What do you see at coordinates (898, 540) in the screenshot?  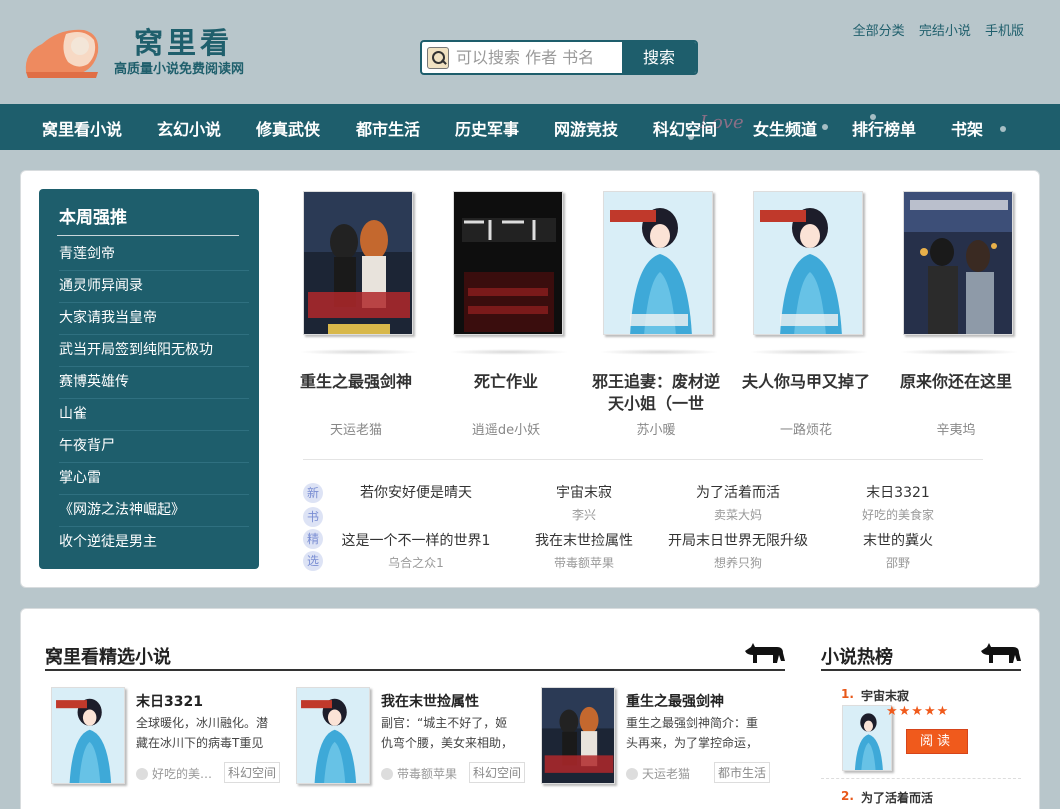 I see `new-book-title: 末世的冀火` at bounding box center [898, 540].